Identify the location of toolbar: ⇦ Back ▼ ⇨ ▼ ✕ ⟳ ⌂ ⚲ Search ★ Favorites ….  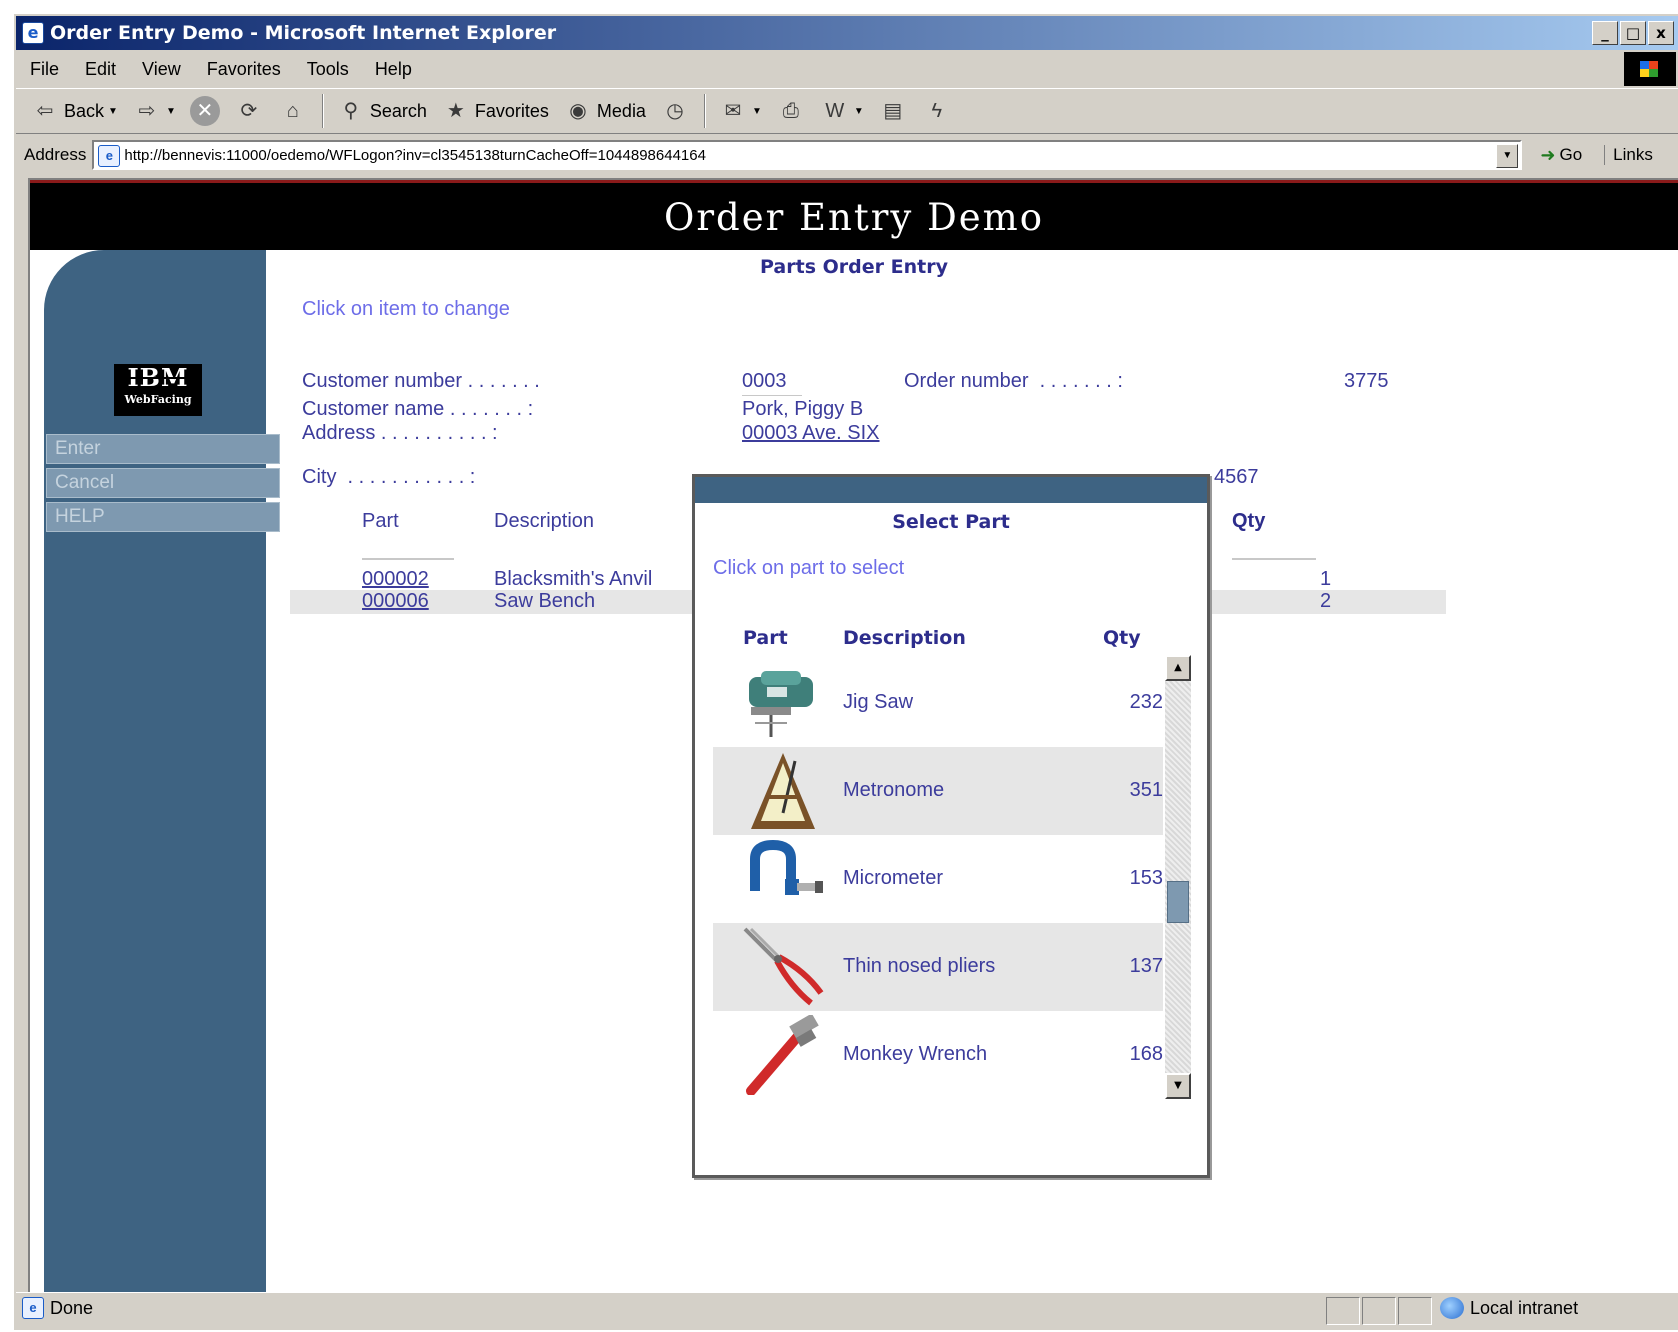
(847, 111).